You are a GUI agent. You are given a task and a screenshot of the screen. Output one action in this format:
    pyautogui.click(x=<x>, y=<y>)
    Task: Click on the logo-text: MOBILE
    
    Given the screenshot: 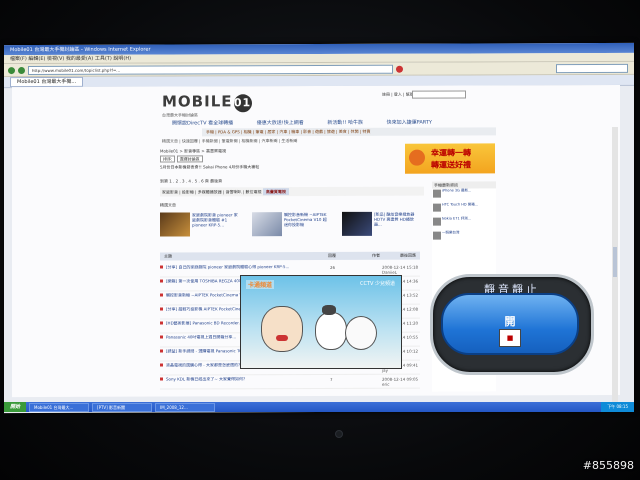 What is the action you would take?
    pyautogui.click(x=197, y=101)
    